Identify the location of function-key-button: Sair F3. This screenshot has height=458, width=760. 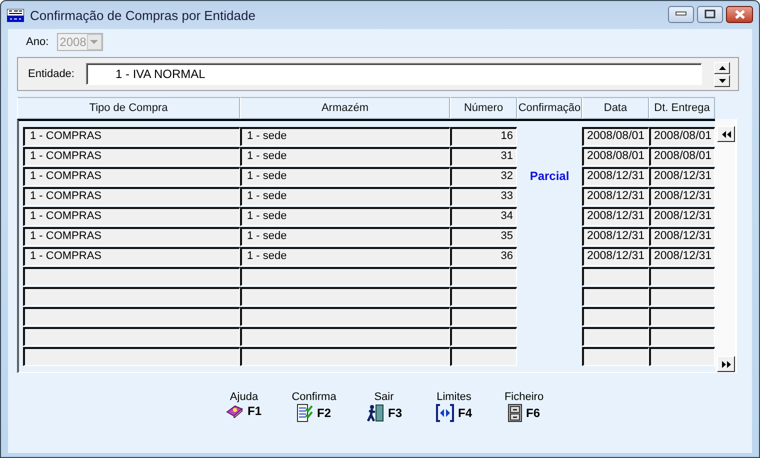
(384, 406).